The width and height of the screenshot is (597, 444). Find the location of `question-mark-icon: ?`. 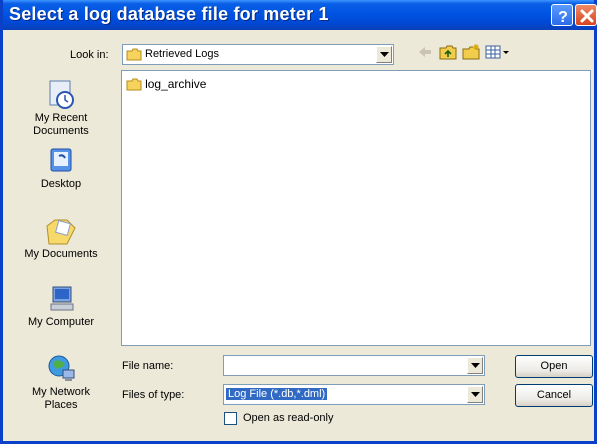

question-mark-icon: ? is located at coordinates (563, 17).